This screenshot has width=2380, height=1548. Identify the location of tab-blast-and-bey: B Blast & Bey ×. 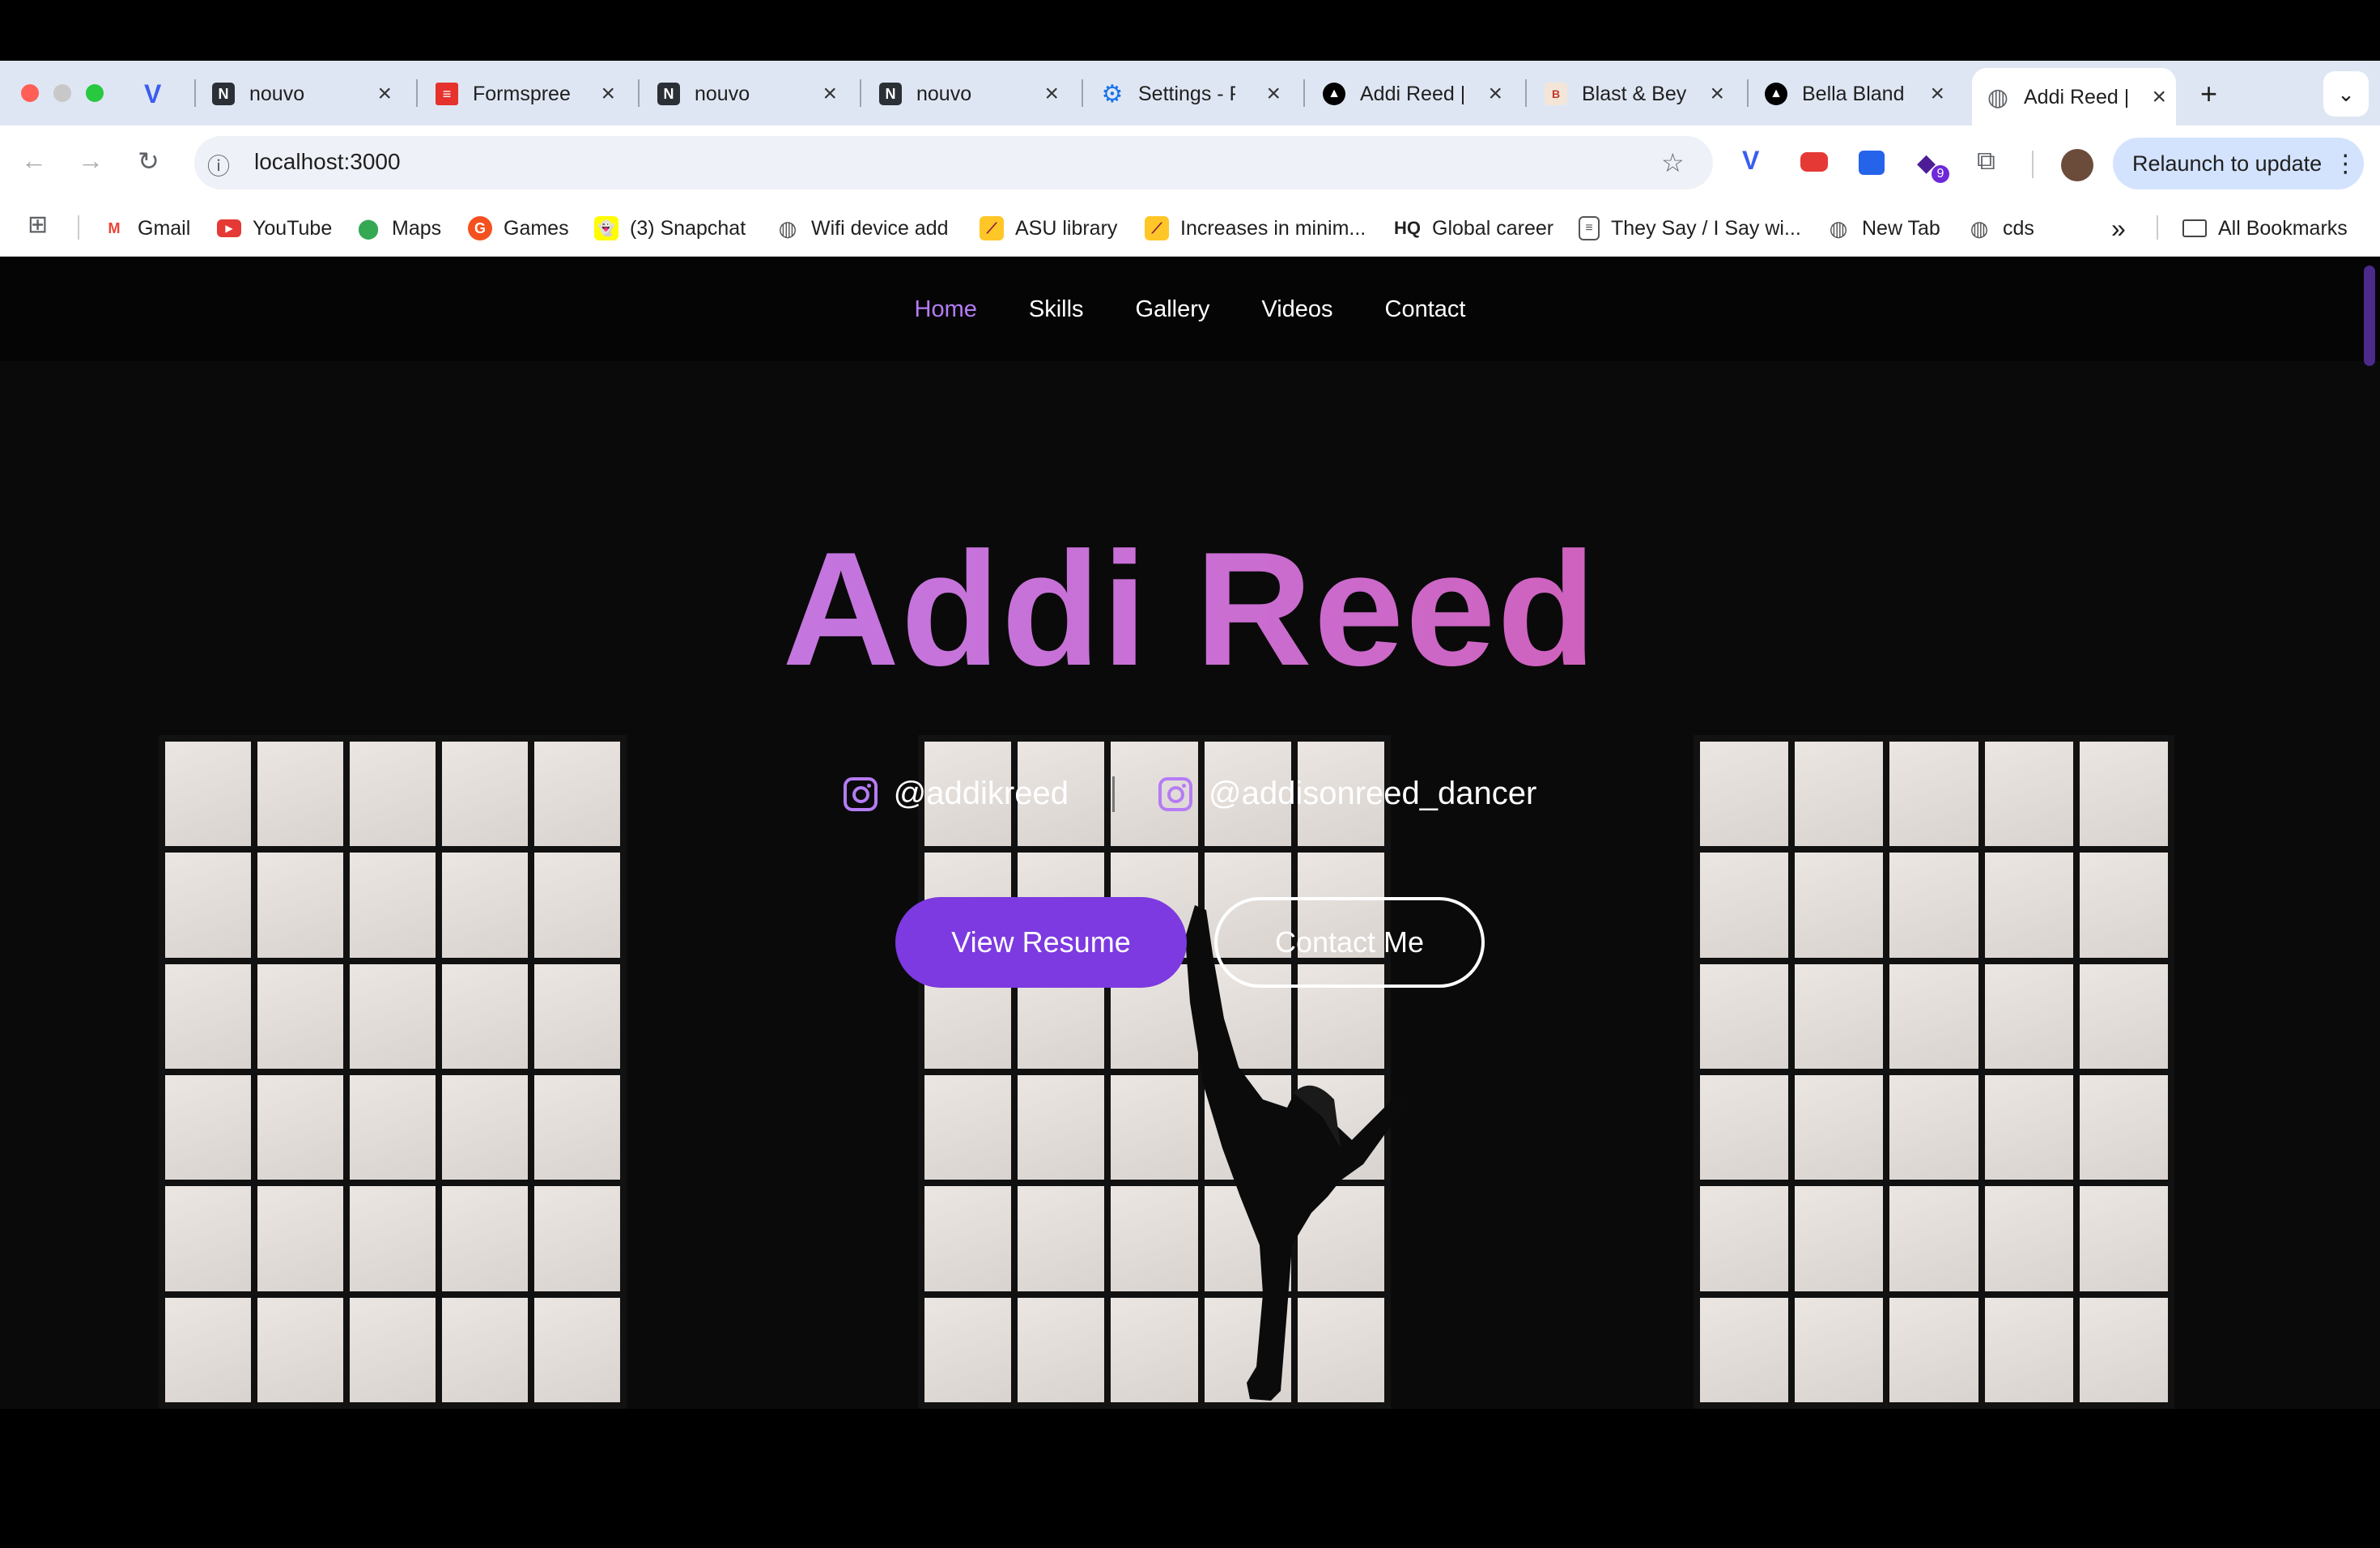
(1639, 94).